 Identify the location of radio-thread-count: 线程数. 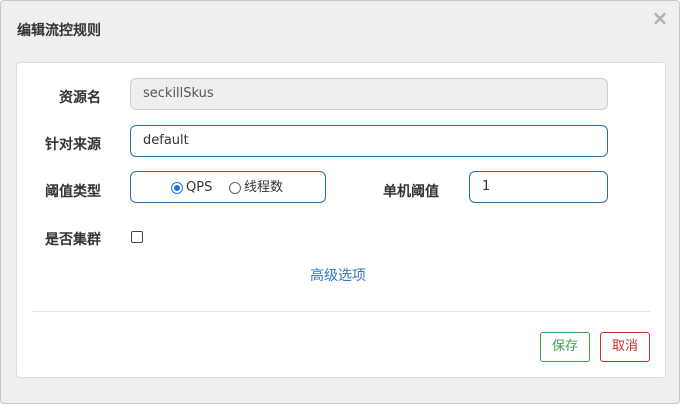
(256, 188).